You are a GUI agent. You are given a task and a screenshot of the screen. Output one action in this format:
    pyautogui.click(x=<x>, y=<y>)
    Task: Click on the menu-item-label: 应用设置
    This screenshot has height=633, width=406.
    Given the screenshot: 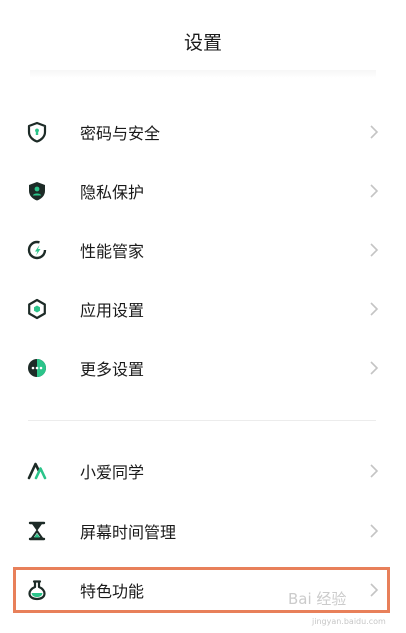 What is the action you would take?
    pyautogui.click(x=112, y=310)
    